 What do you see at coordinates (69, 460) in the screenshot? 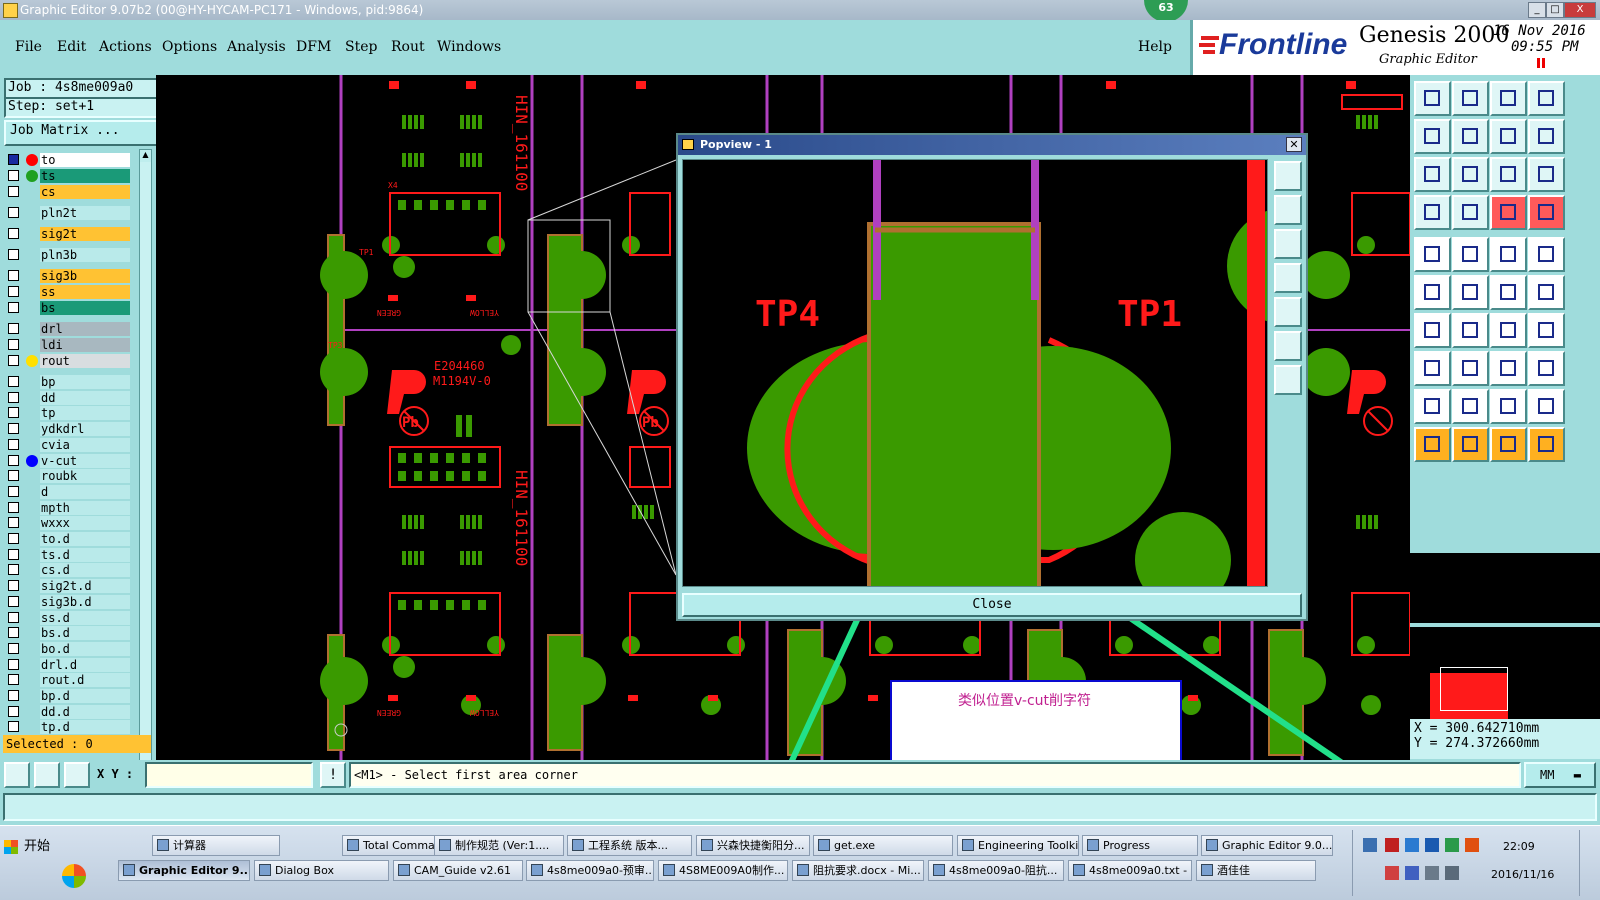
I see `layer-row: v-cut` at bounding box center [69, 460].